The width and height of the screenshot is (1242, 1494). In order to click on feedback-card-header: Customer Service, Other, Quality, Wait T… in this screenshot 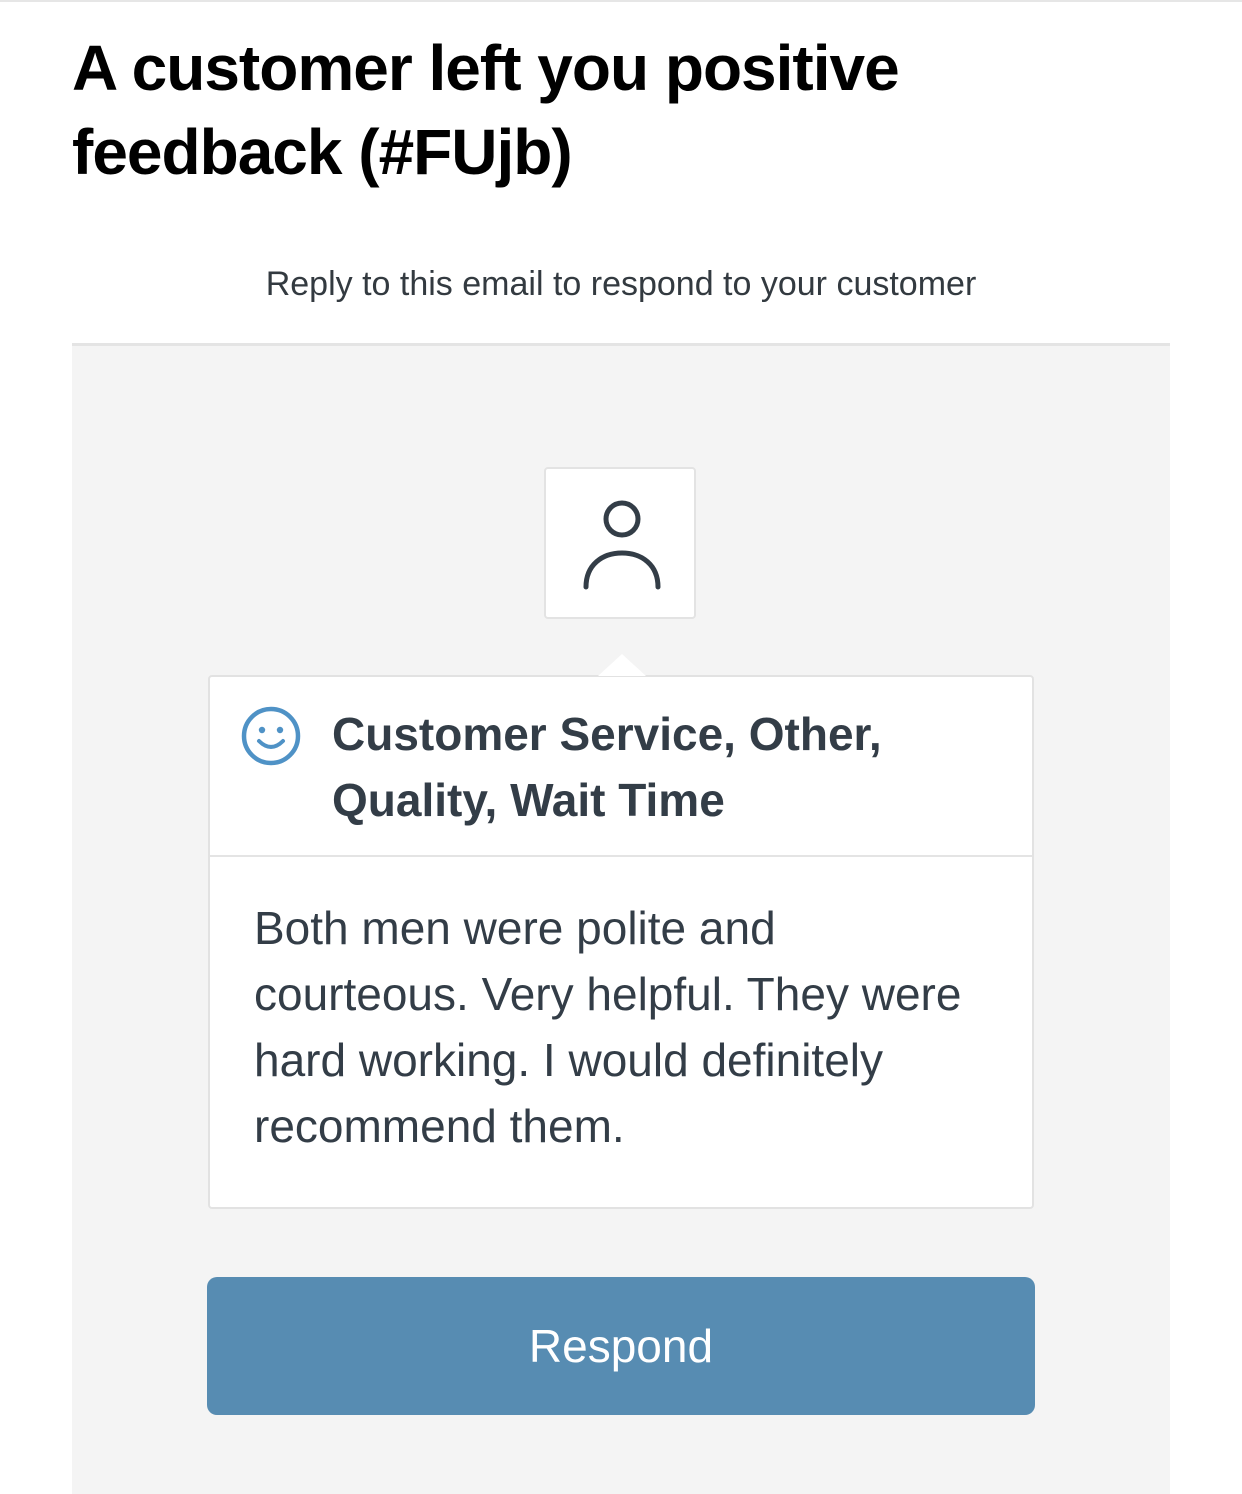, I will do `click(621, 767)`.